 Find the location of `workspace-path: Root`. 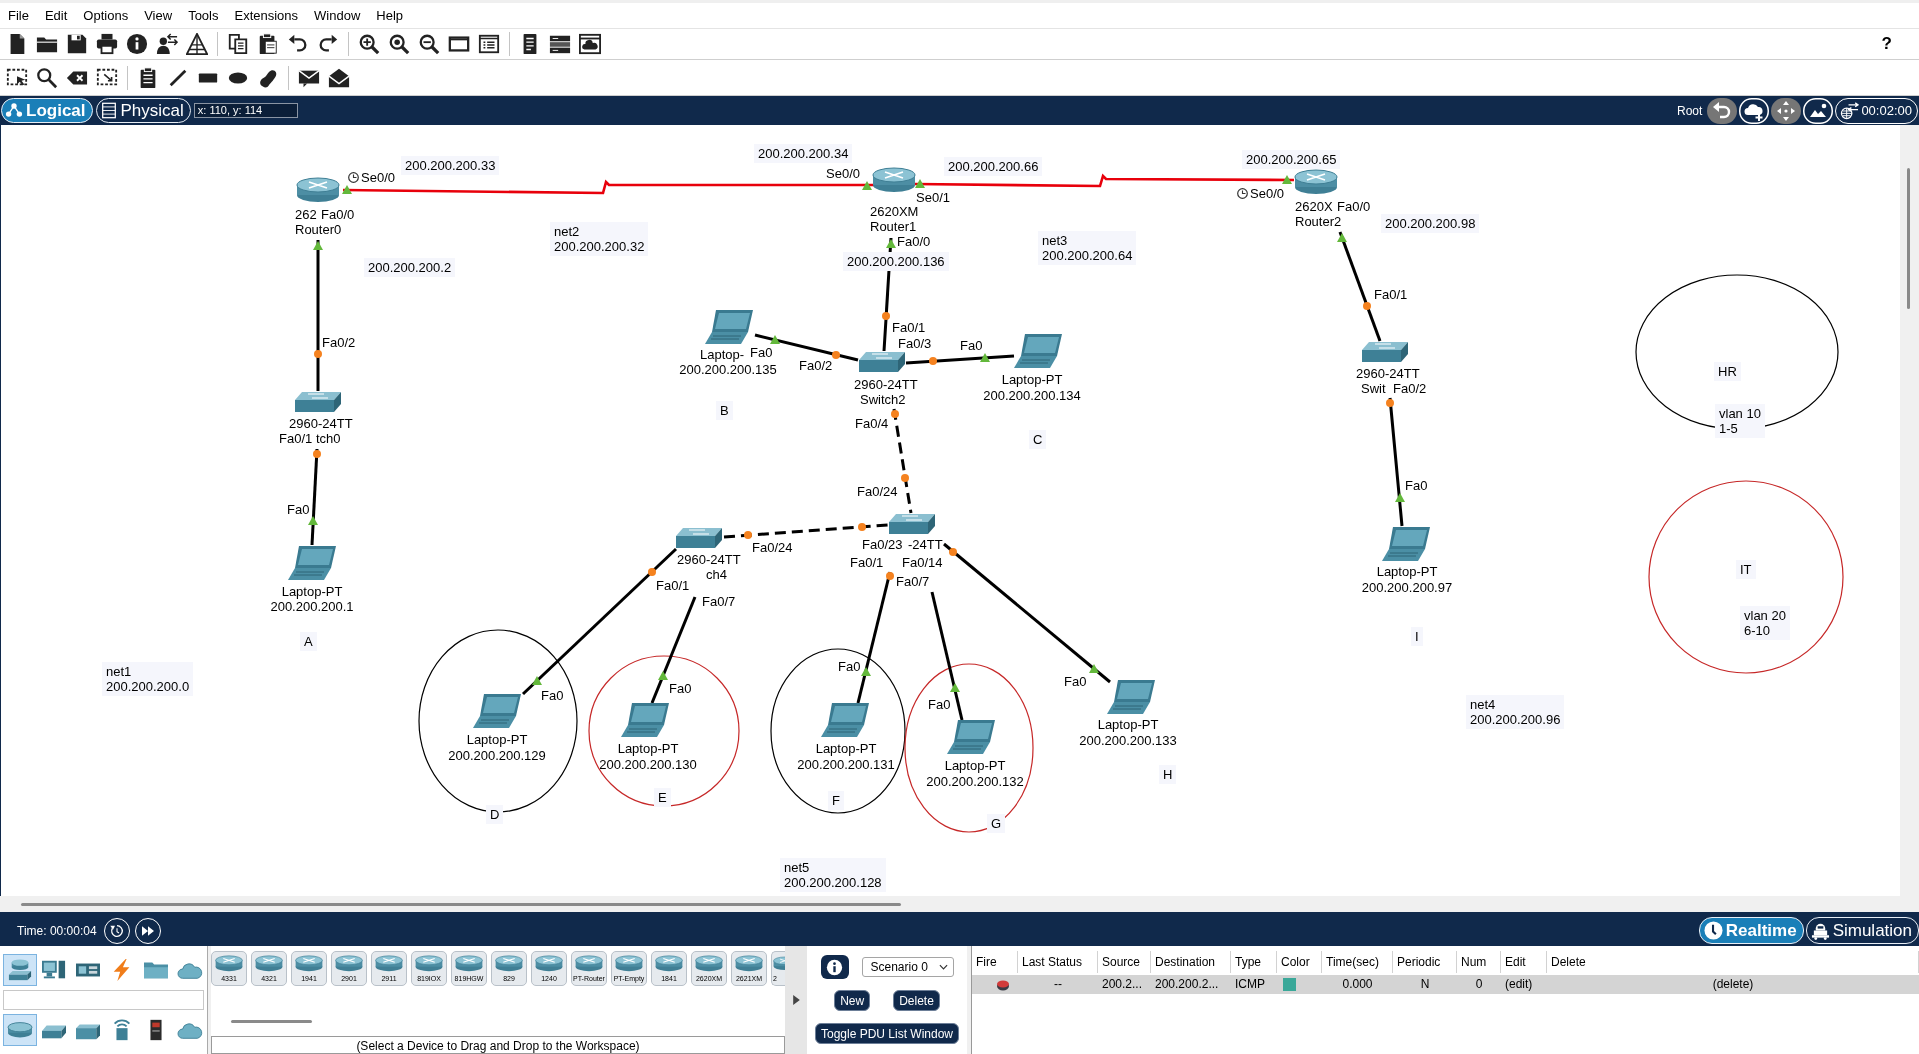

workspace-path: Root is located at coordinates (1690, 110).